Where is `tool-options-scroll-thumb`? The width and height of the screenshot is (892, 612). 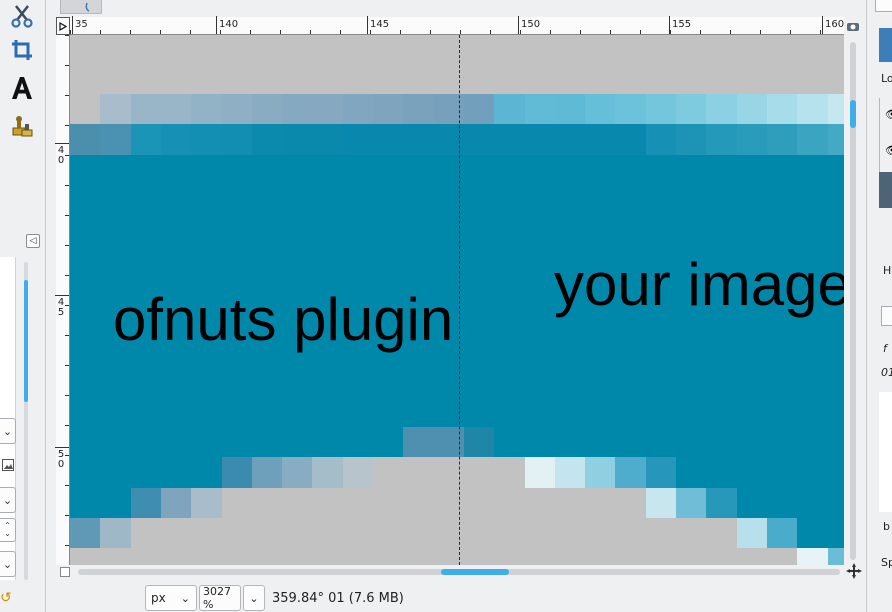 tool-options-scroll-thumb is located at coordinates (26, 341).